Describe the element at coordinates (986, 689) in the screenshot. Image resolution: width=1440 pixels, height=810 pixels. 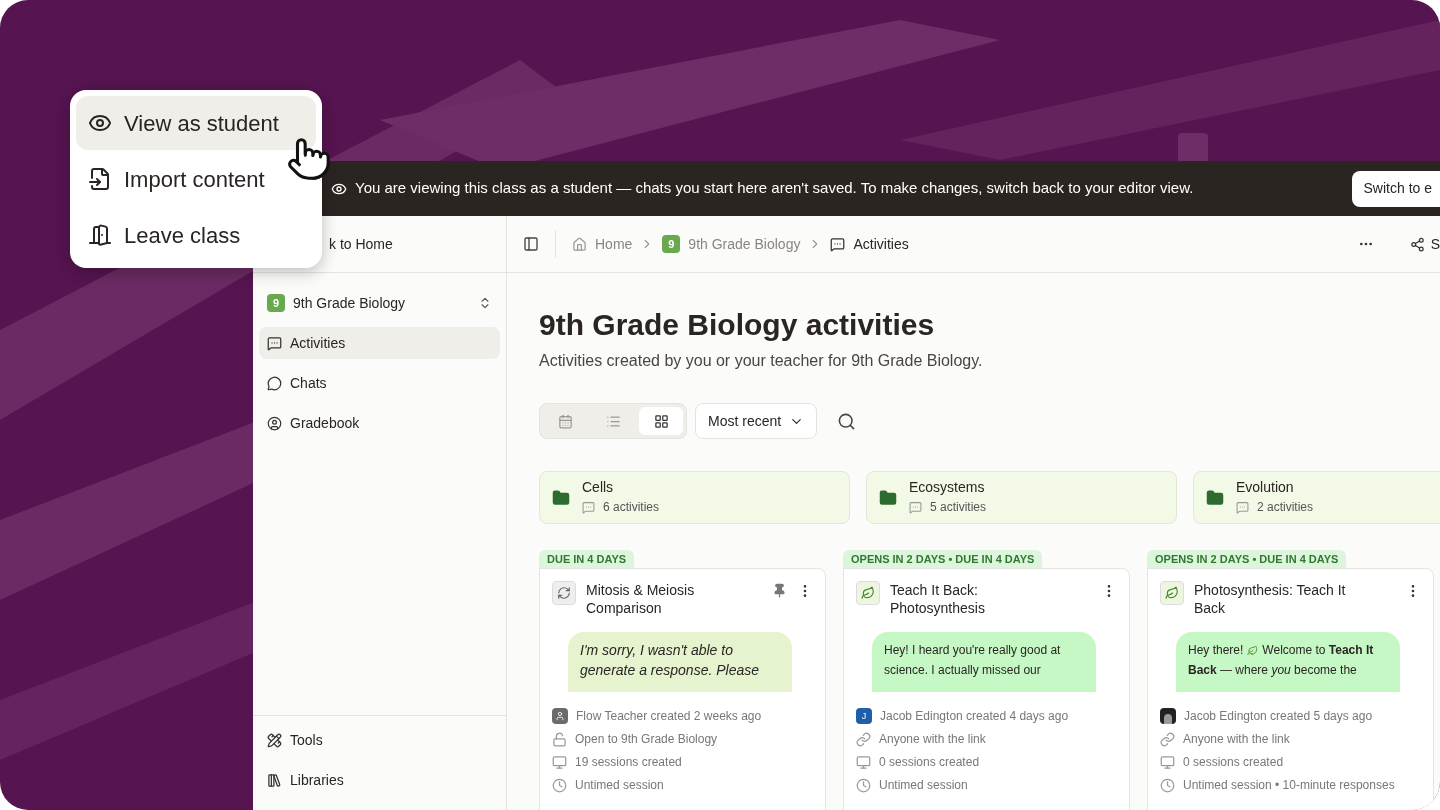
I see `activity-card: Teach It Back: Photosynthesis Hey! I heard you're really good at science. I actually missed our J Jacob Edington created 4 days ago Anyone with the link 0 sessions created Untimed session` at that location.